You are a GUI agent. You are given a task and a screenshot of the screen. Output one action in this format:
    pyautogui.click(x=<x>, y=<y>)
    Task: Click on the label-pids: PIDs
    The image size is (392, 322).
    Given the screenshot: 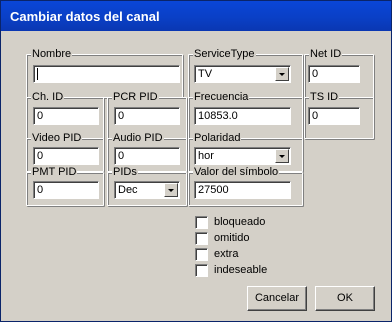 What is the action you would take?
    pyautogui.click(x=125, y=172)
    